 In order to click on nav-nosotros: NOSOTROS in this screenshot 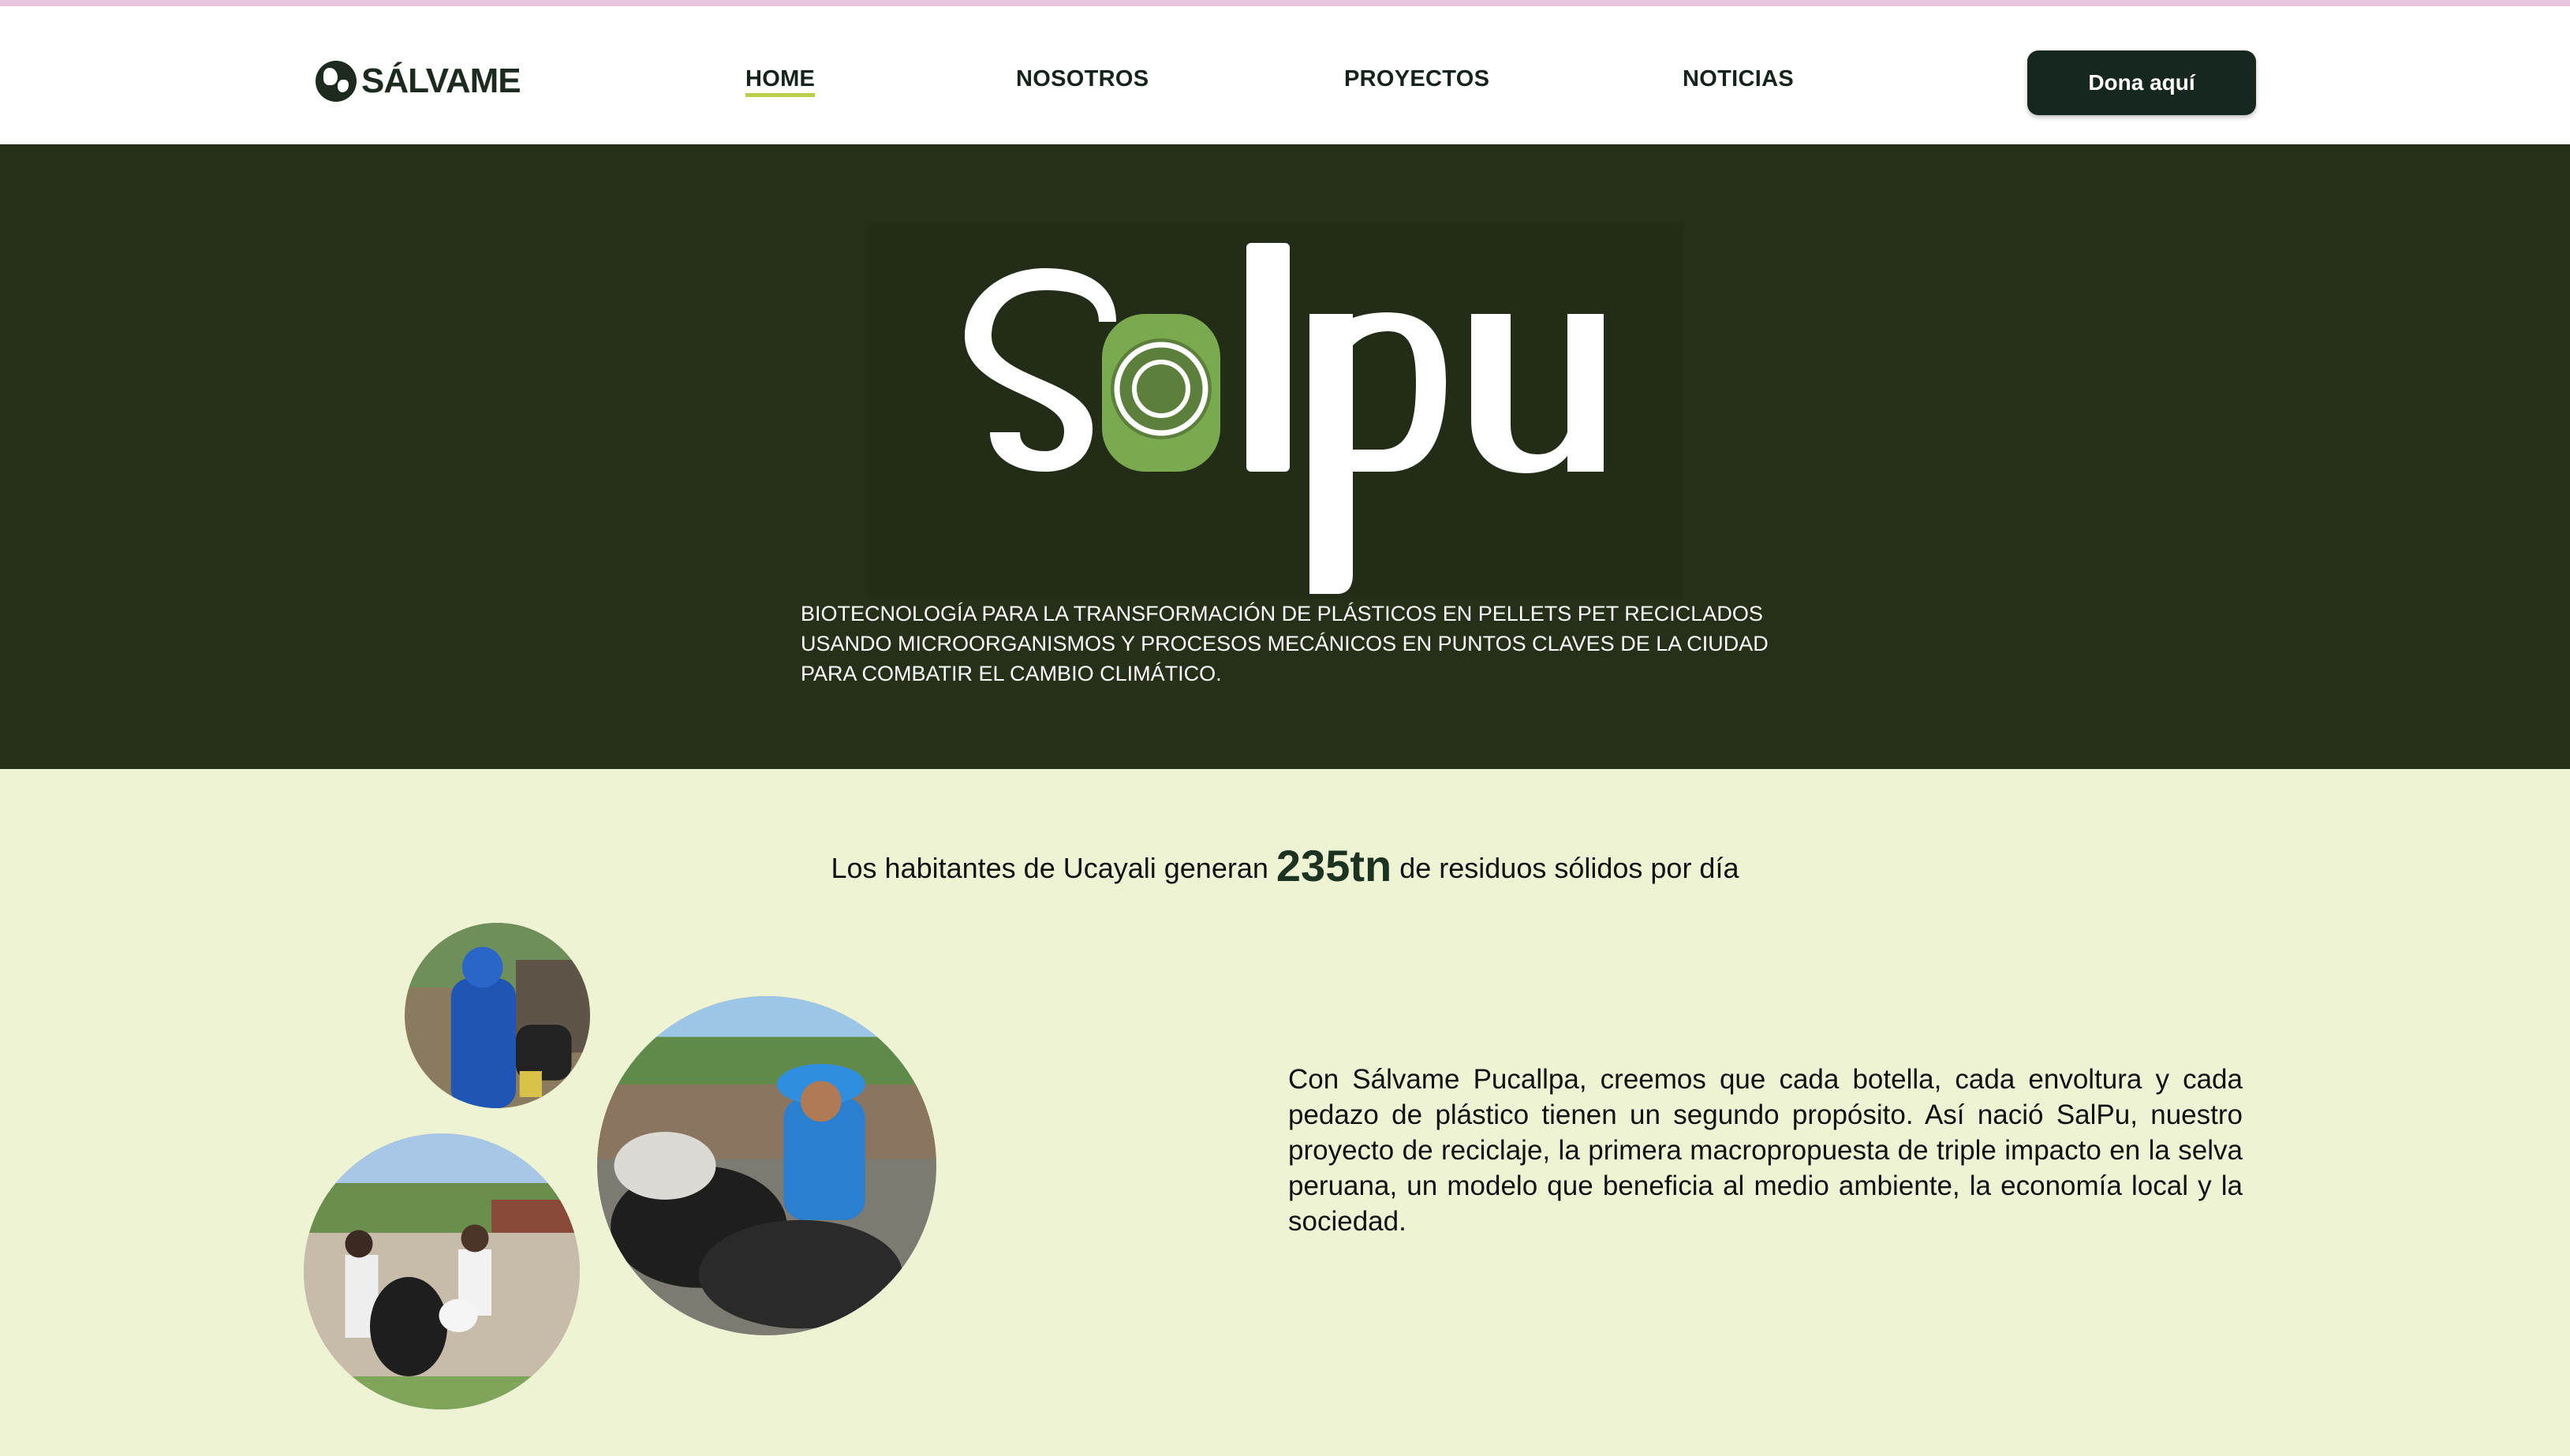, I will do `click(1082, 79)`.